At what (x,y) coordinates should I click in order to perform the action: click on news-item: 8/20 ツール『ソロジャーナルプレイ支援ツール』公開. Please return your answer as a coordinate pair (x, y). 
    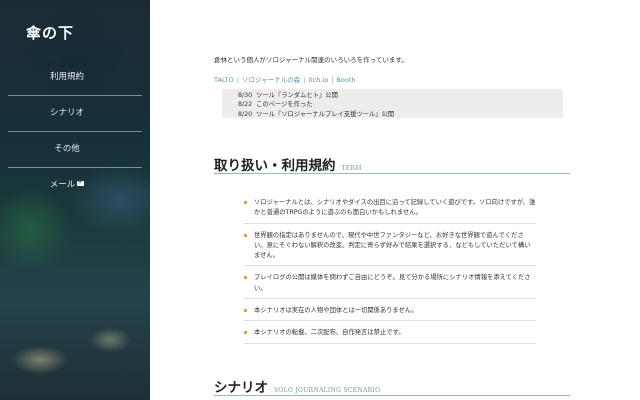
    Looking at the image, I should click on (400, 114).